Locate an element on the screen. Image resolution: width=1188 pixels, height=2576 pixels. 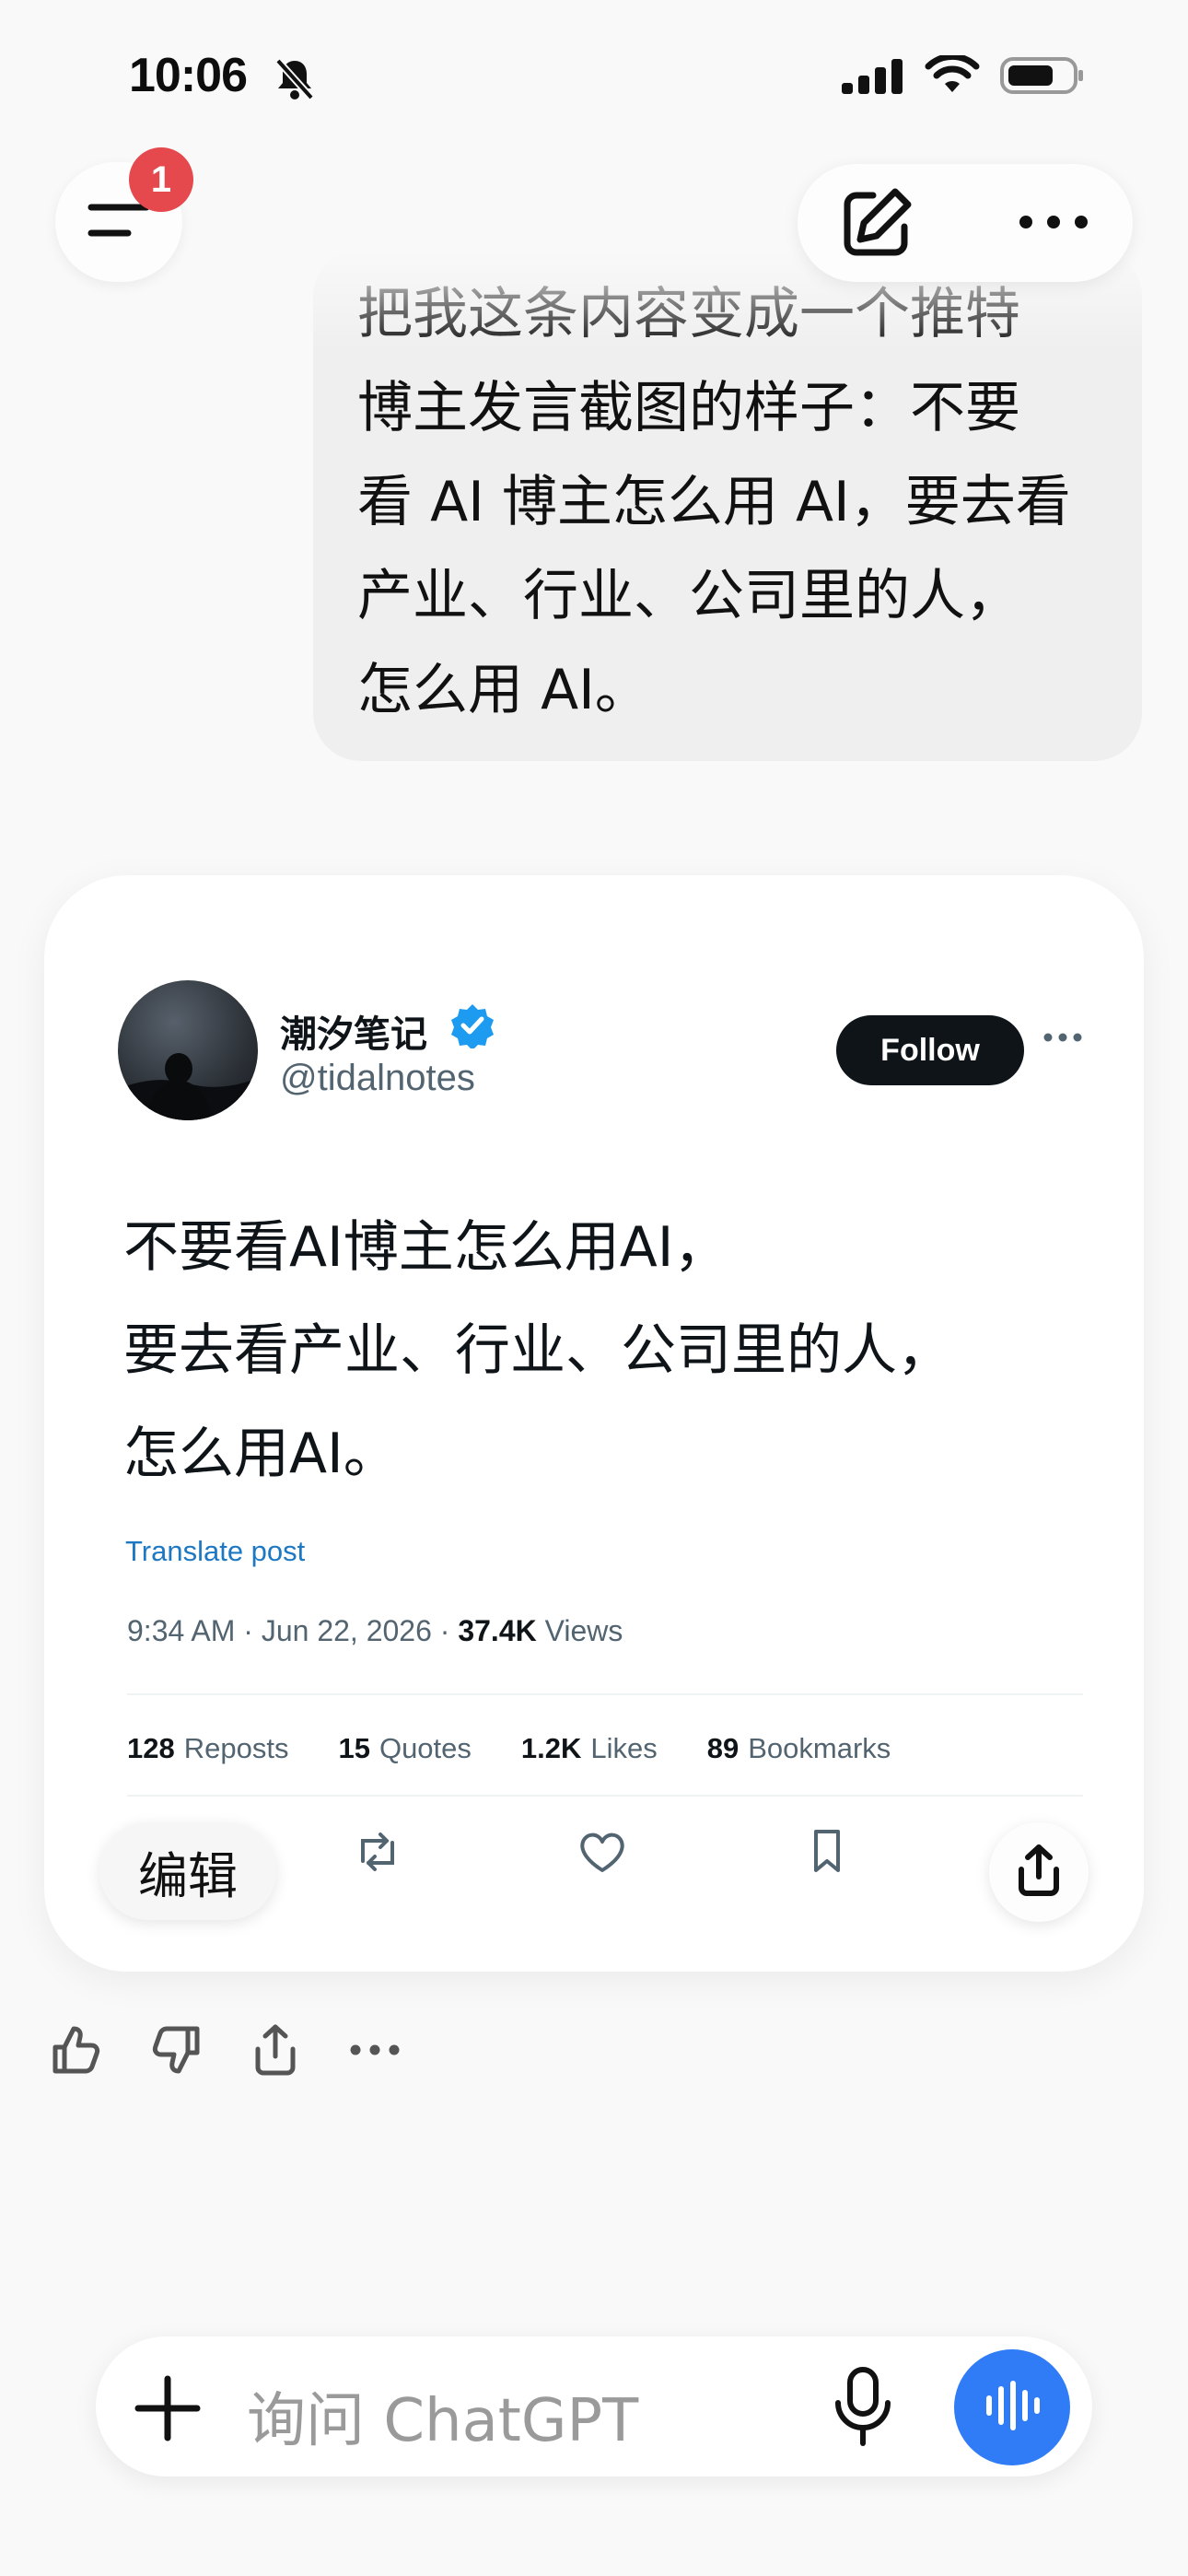
stat-quotes: 15 Quotes is located at coordinates (404, 1748).